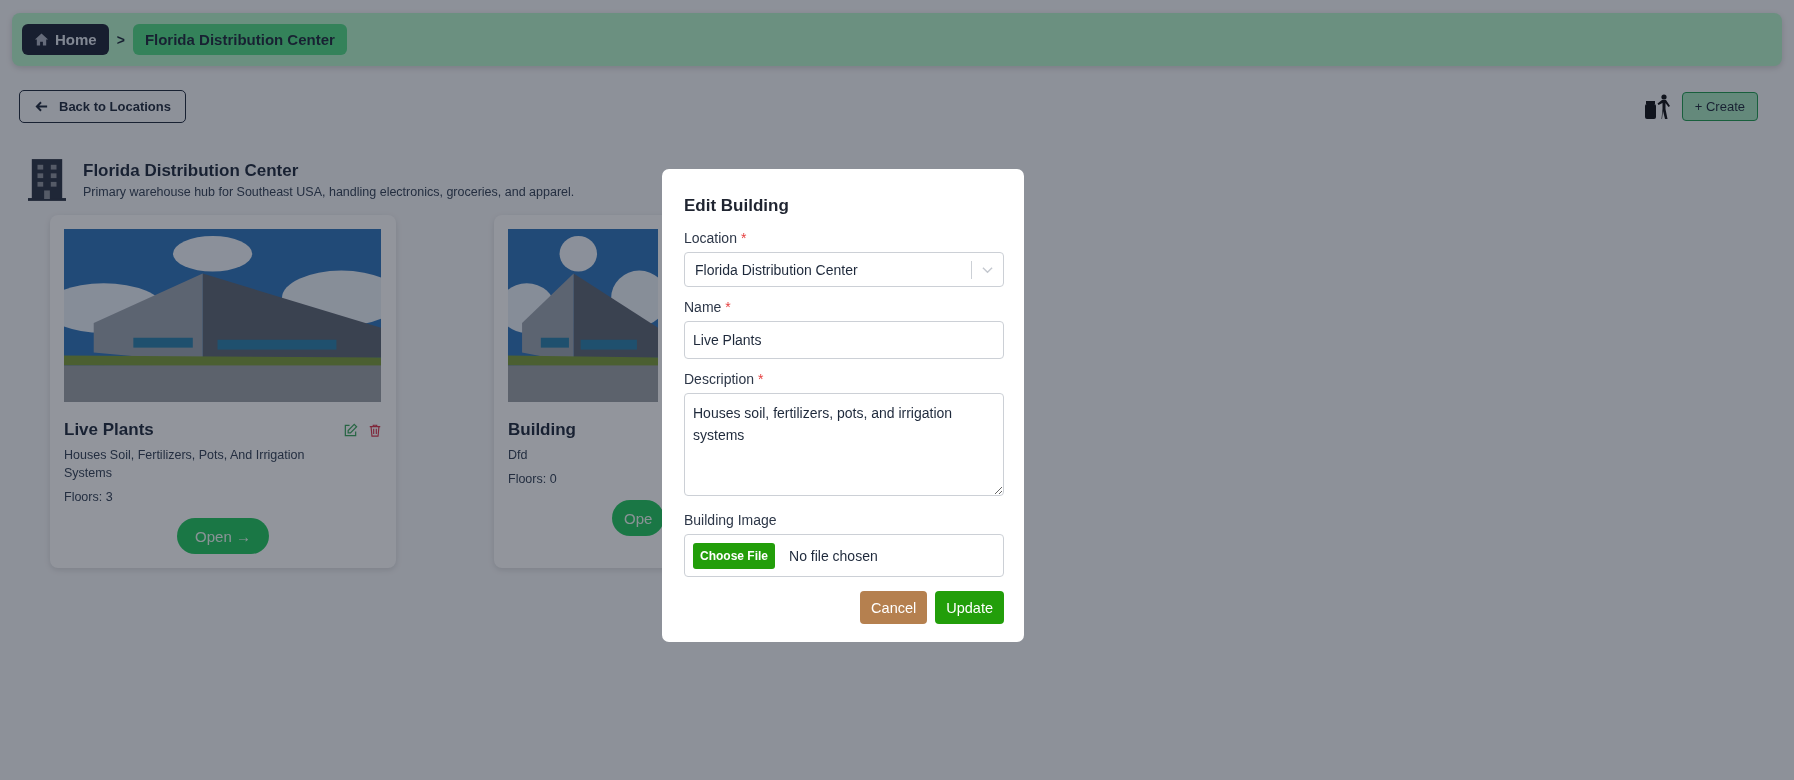 The image size is (1794, 780). I want to click on trash-icon, so click(375, 430).